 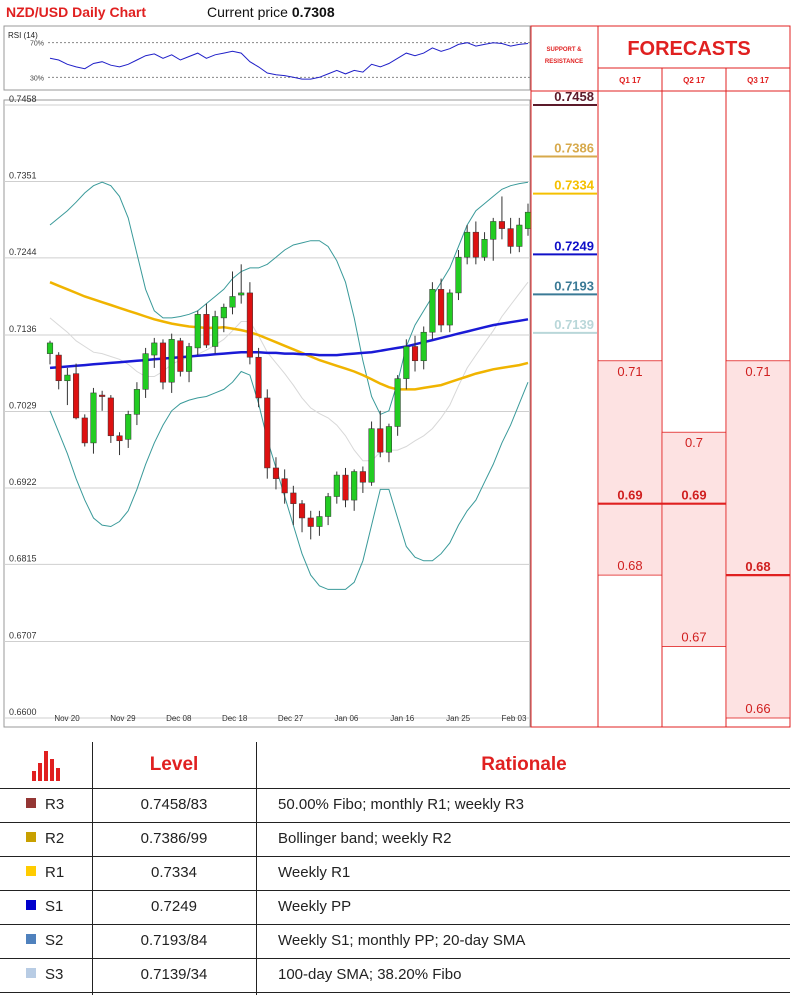 I want to click on rsi-panel, so click(x=267, y=58).